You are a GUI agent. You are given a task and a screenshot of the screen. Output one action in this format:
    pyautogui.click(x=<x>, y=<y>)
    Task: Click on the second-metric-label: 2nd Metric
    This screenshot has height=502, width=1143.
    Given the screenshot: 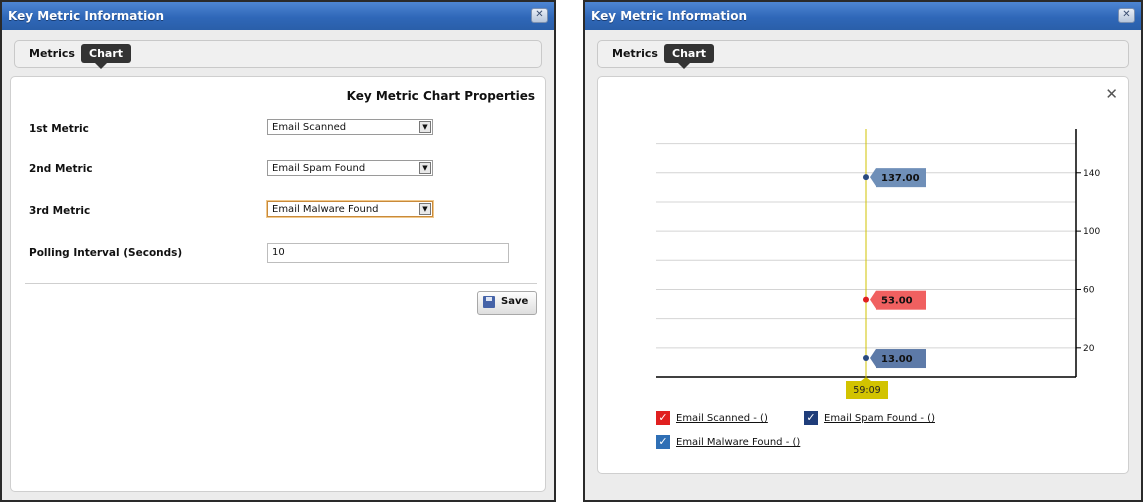 What is the action you would take?
    pyautogui.click(x=61, y=169)
    